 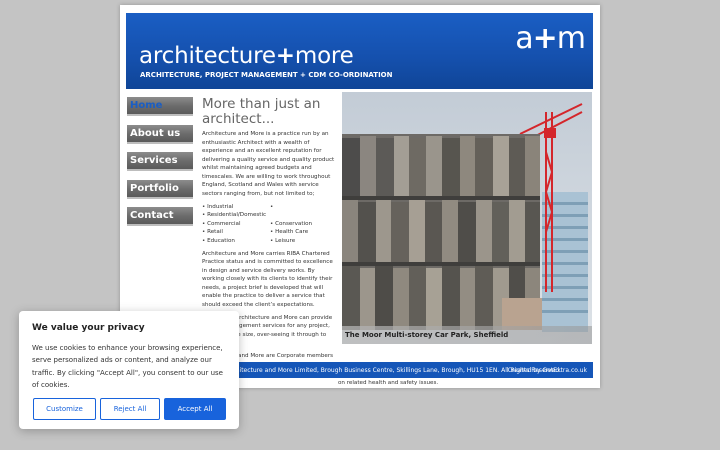 I want to click on footer-credit-link: Created by GetExtra.co.uk, so click(x=547, y=370).